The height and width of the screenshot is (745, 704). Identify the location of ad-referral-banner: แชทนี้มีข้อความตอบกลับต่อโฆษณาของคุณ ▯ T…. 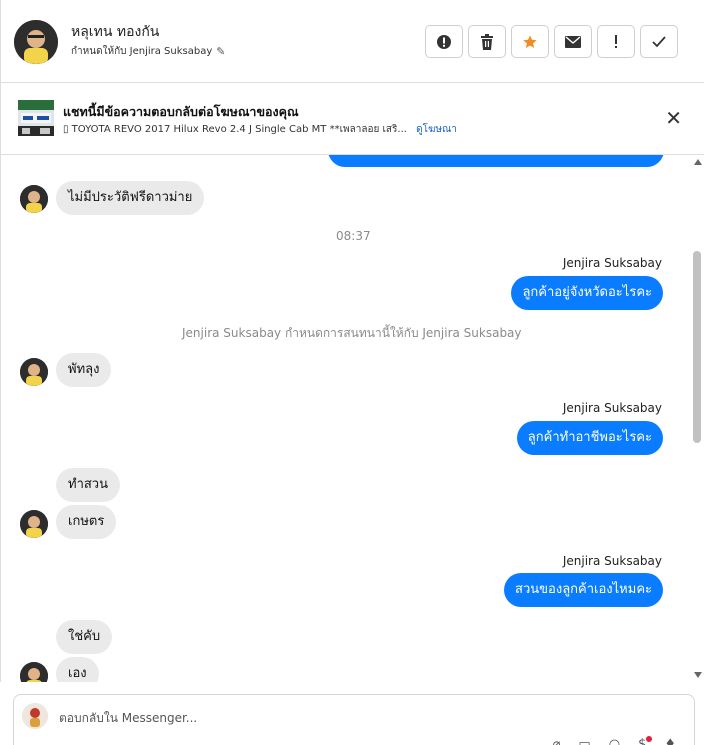
(352, 119).